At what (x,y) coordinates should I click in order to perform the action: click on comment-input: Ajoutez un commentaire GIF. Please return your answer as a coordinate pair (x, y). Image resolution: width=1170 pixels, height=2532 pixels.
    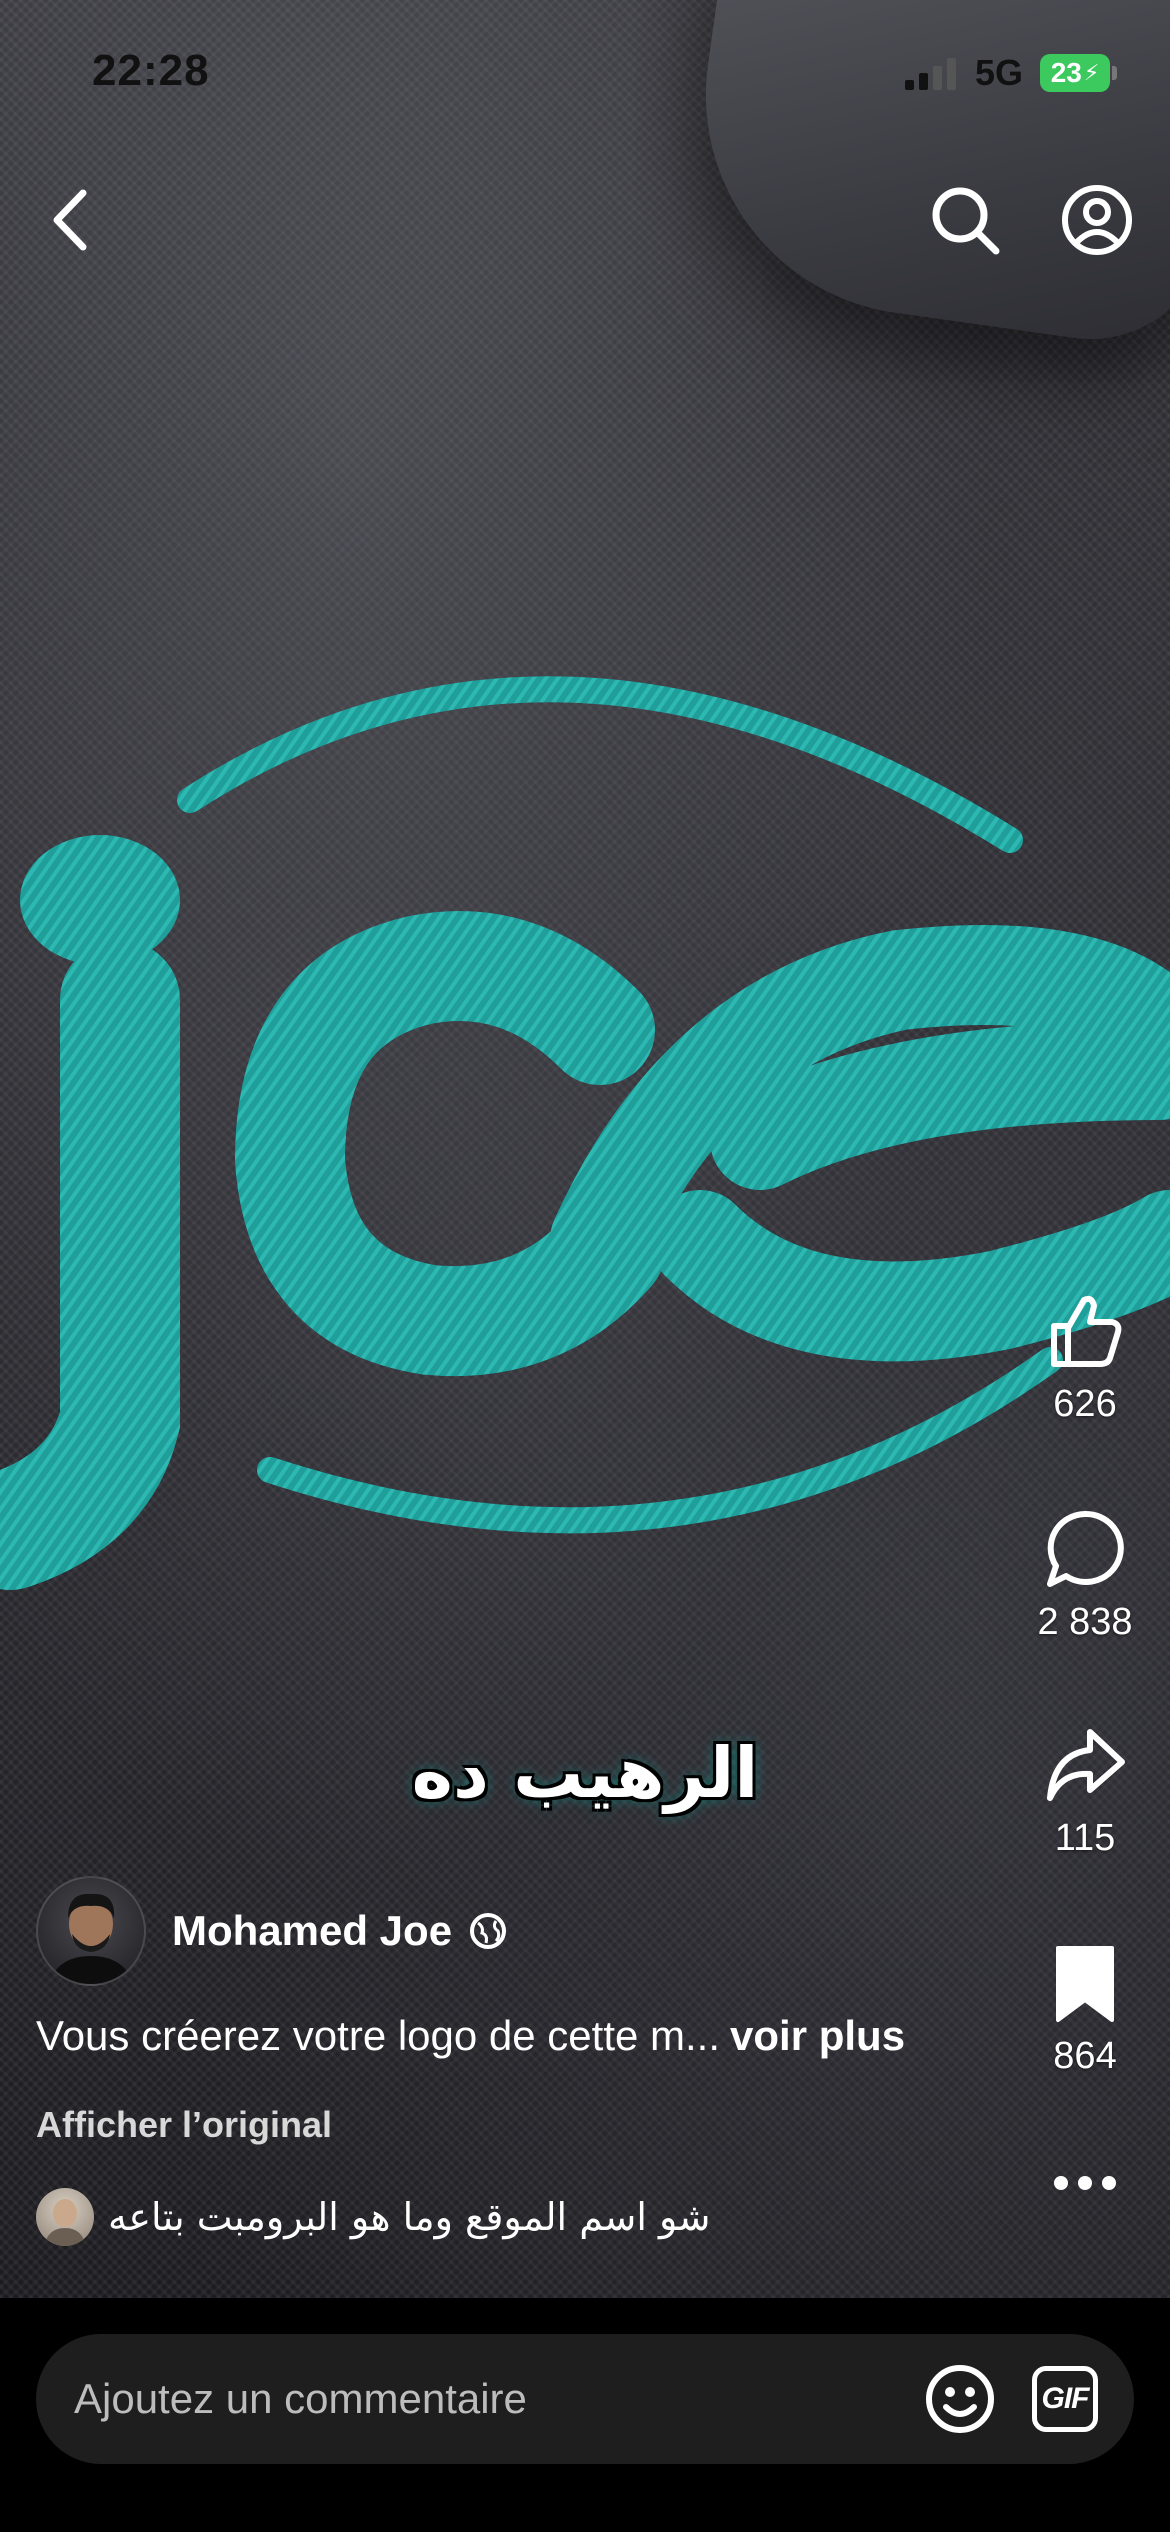
    Looking at the image, I should click on (585, 2399).